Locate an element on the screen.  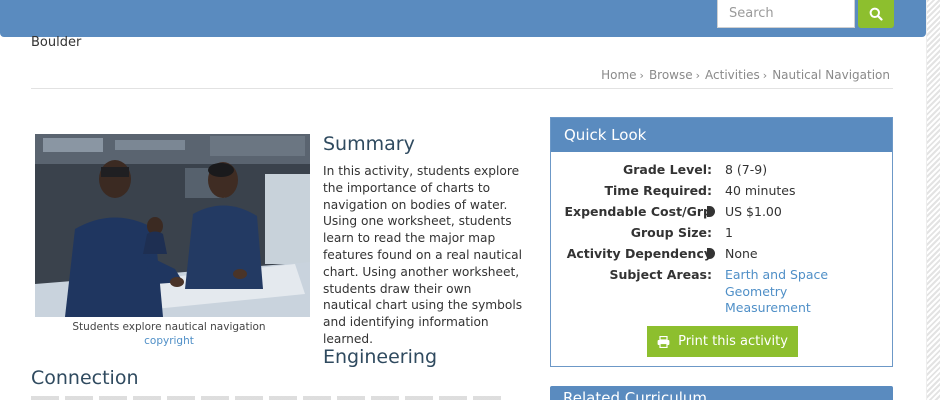
related-curriculum-title: Related Curriculum is located at coordinates (635, 394).